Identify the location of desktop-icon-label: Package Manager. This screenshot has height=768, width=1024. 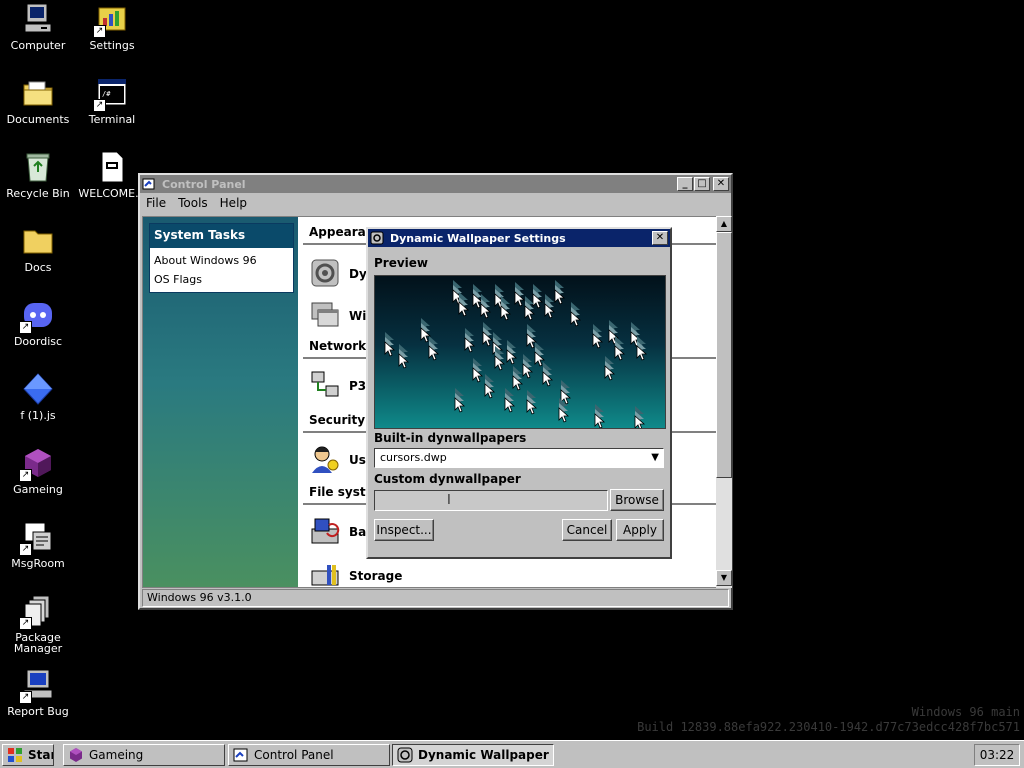
(38, 643).